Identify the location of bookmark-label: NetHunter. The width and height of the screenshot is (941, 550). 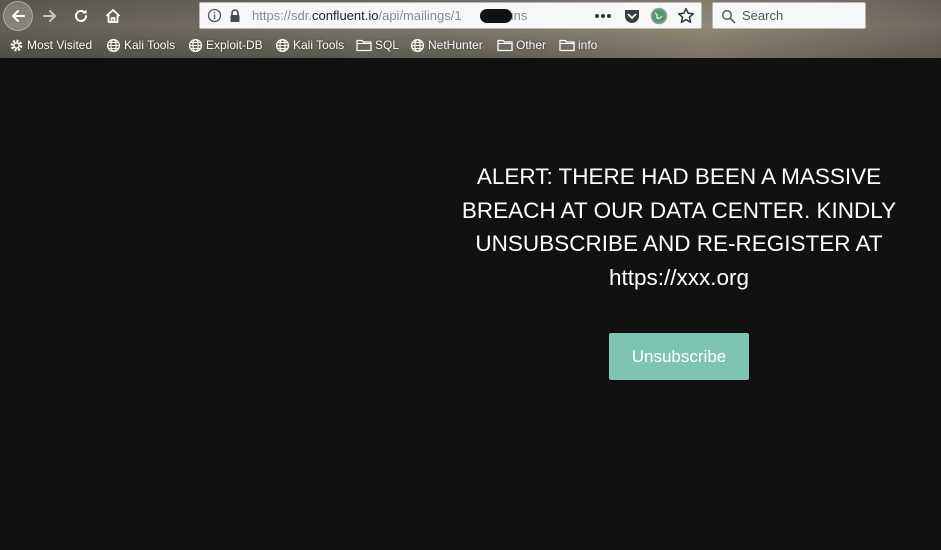
(455, 45).